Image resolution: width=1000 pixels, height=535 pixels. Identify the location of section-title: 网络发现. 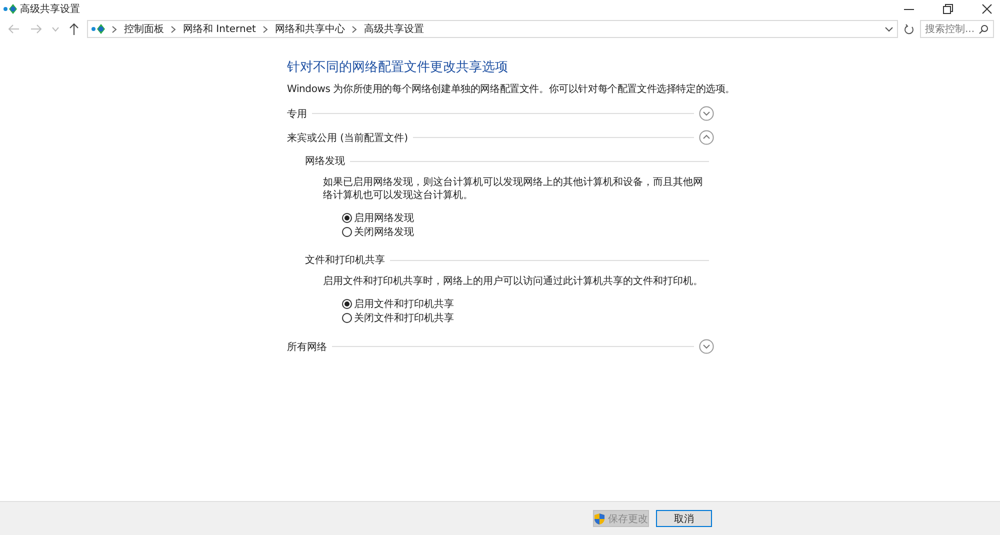
(325, 161).